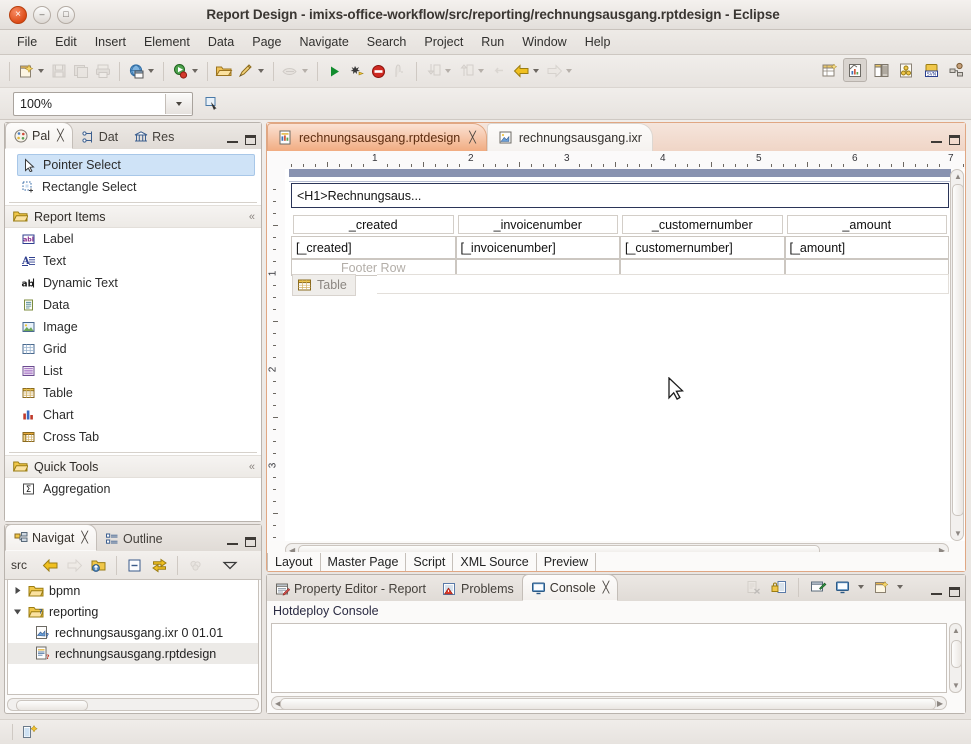 The height and width of the screenshot is (744, 971). What do you see at coordinates (931, 70) in the screenshot?
I see `perspective-svn-repository-button: SVN` at bounding box center [931, 70].